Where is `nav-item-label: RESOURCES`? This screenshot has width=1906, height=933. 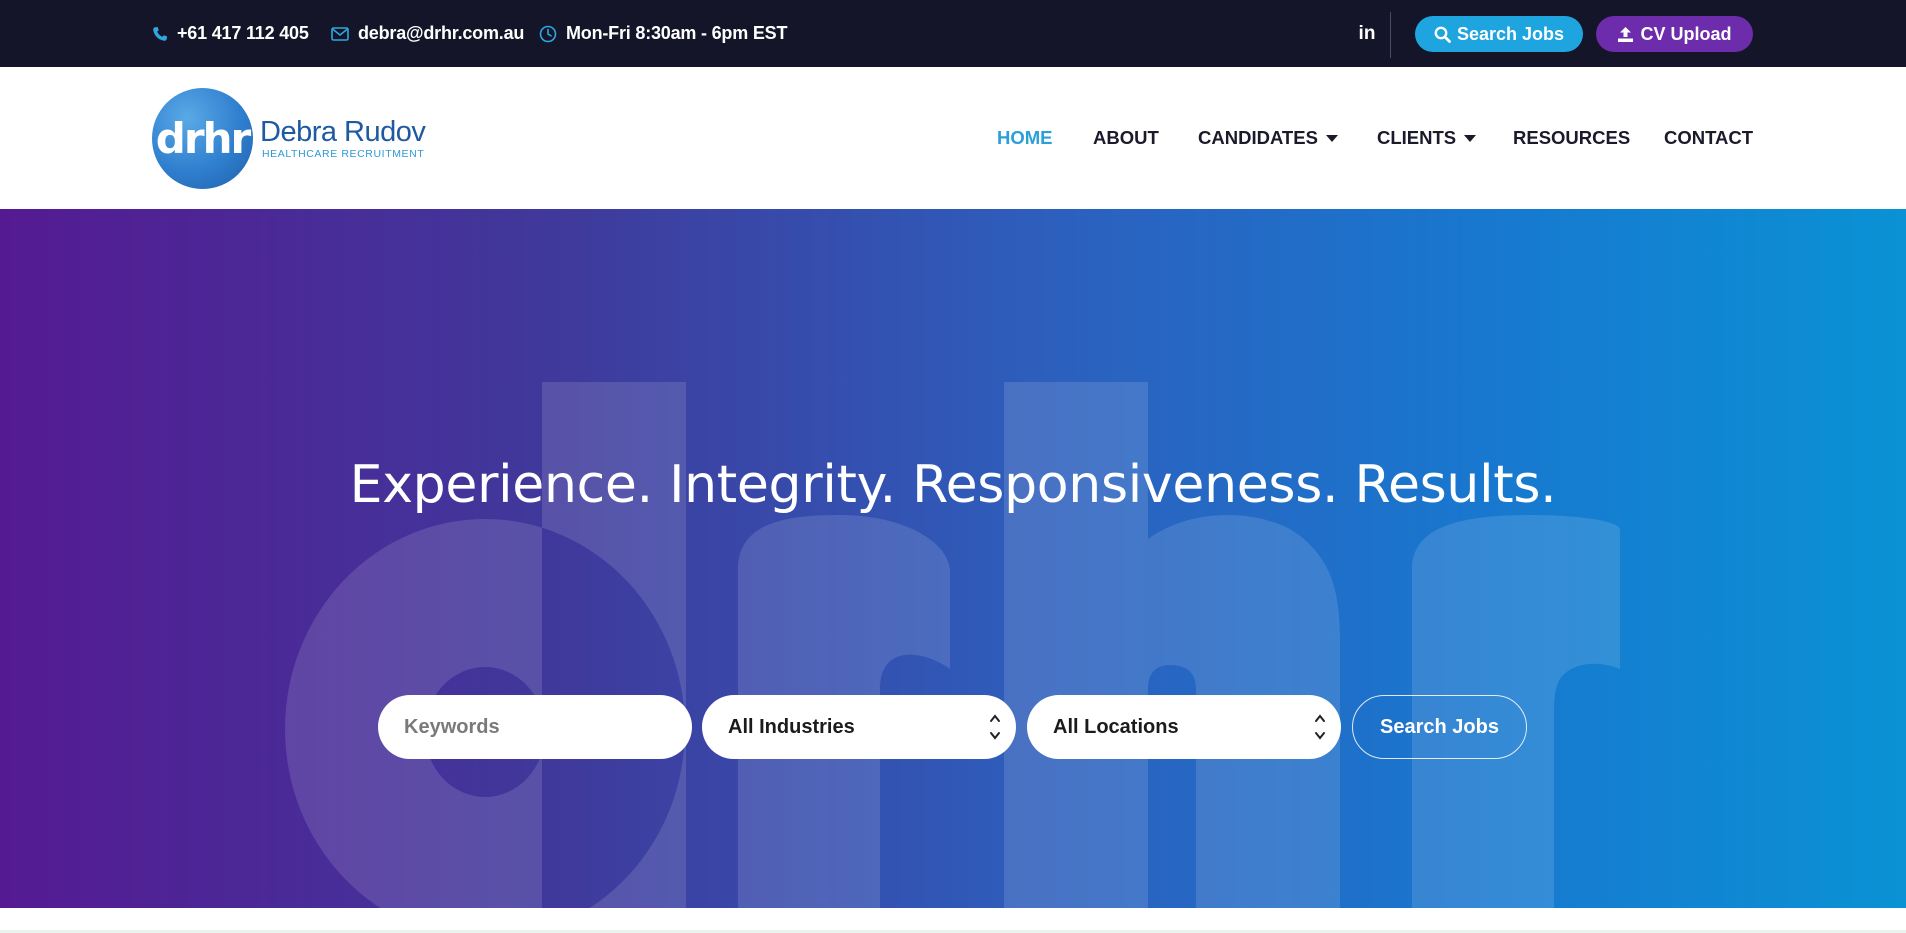 nav-item-label: RESOURCES is located at coordinates (1572, 137).